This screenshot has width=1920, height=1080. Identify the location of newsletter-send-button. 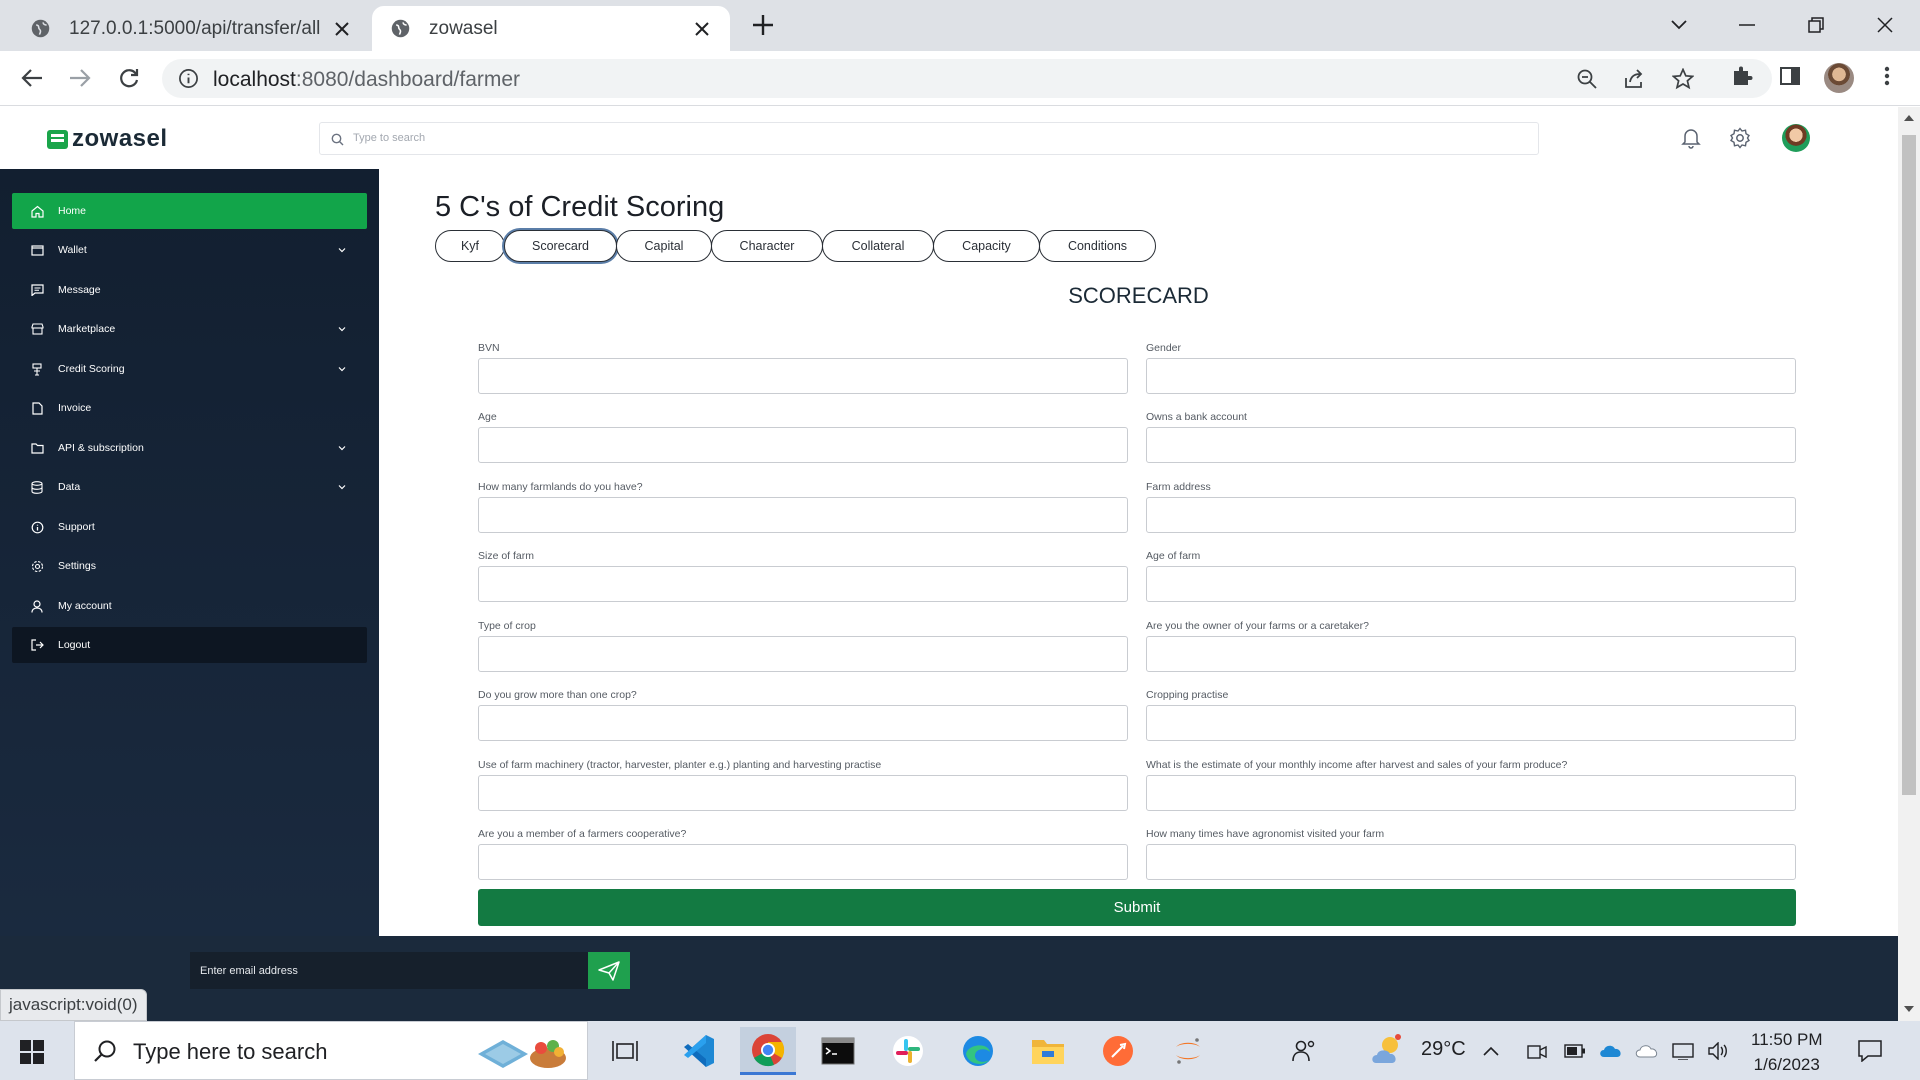
(609, 970).